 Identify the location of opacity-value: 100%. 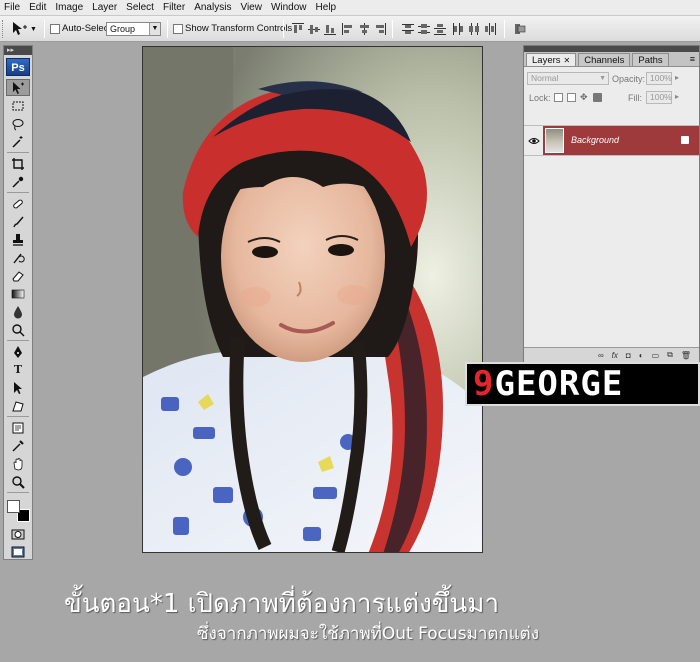
(661, 78).